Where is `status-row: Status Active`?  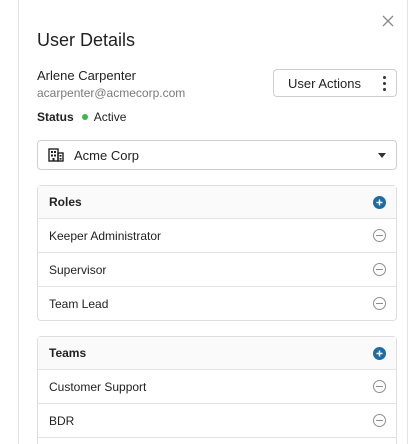 status-row: Status Active is located at coordinates (81, 117).